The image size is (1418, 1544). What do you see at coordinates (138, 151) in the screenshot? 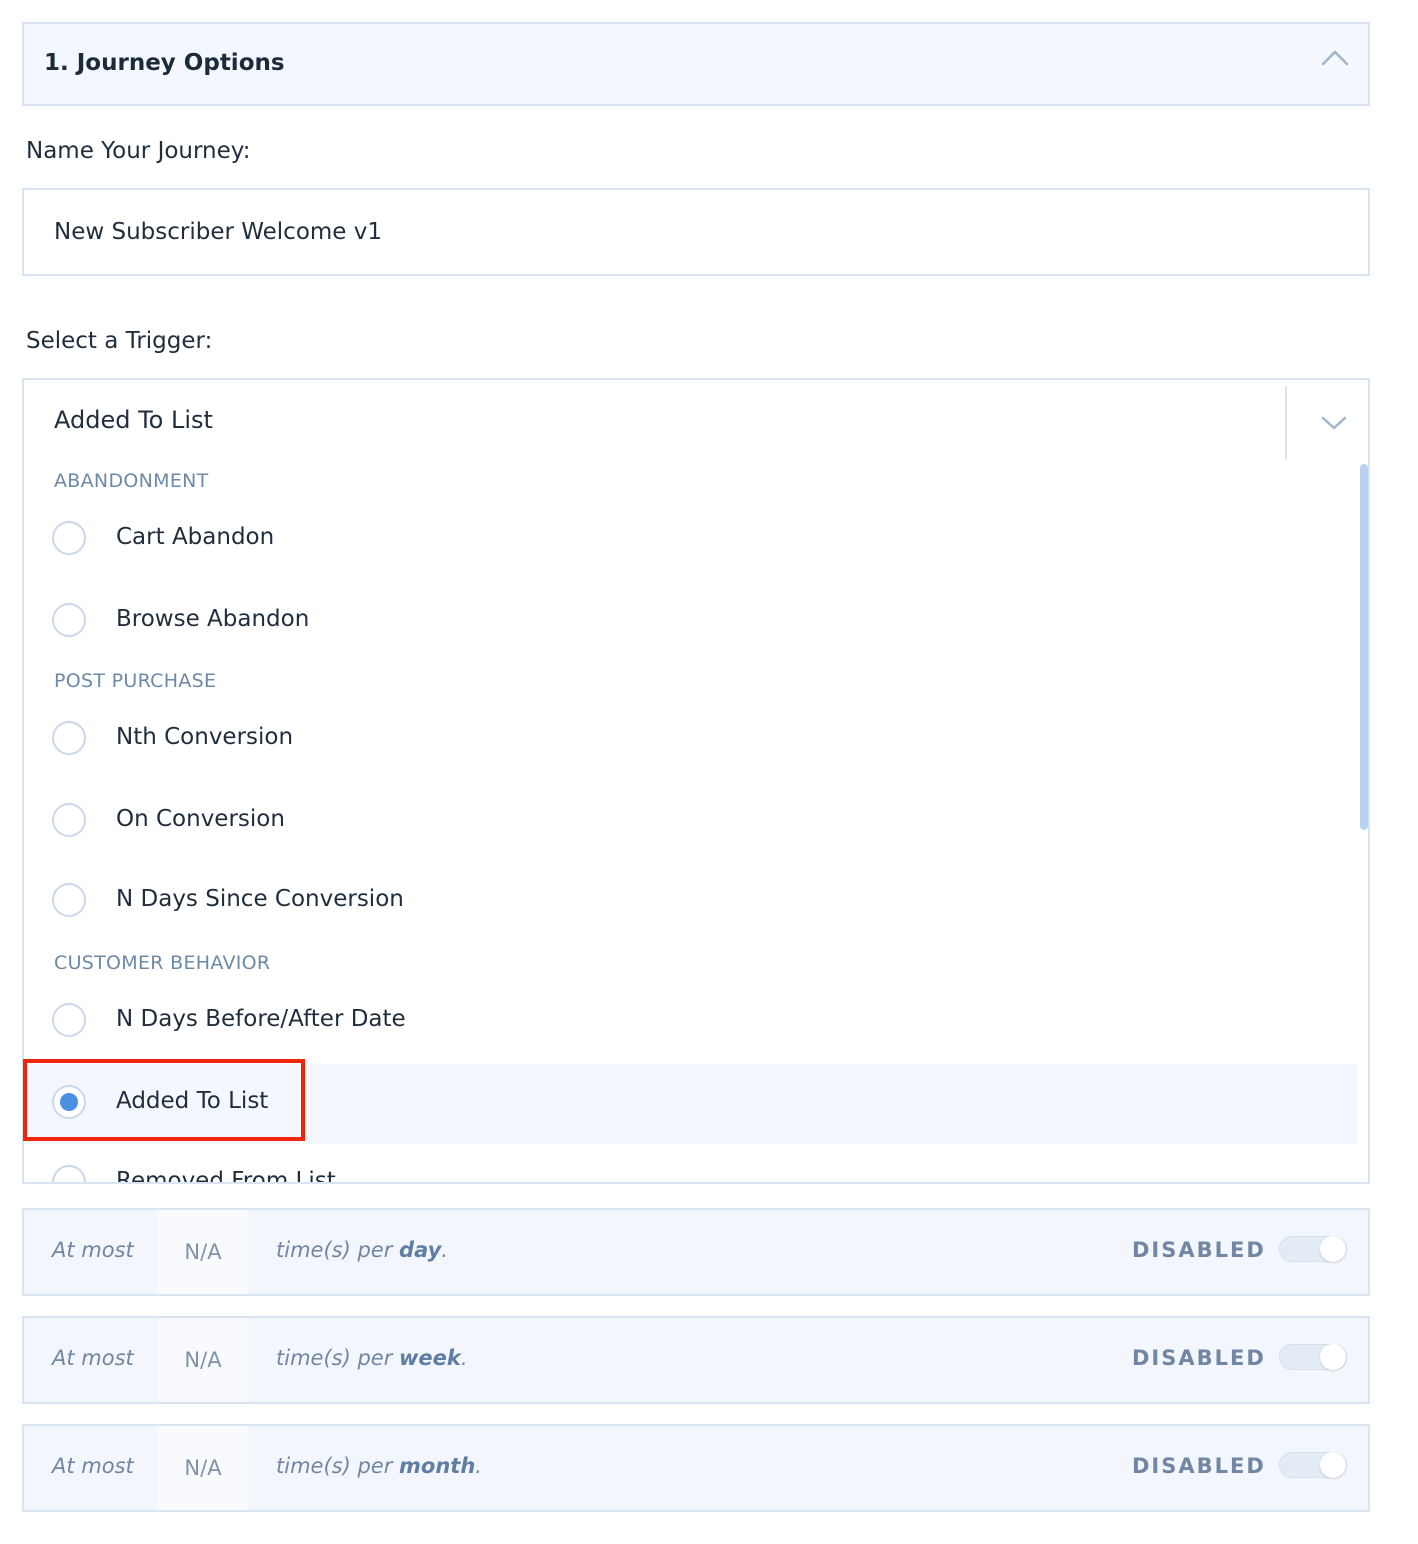
I see `journey-name-label: Name Your Journey:` at bounding box center [138, 151].